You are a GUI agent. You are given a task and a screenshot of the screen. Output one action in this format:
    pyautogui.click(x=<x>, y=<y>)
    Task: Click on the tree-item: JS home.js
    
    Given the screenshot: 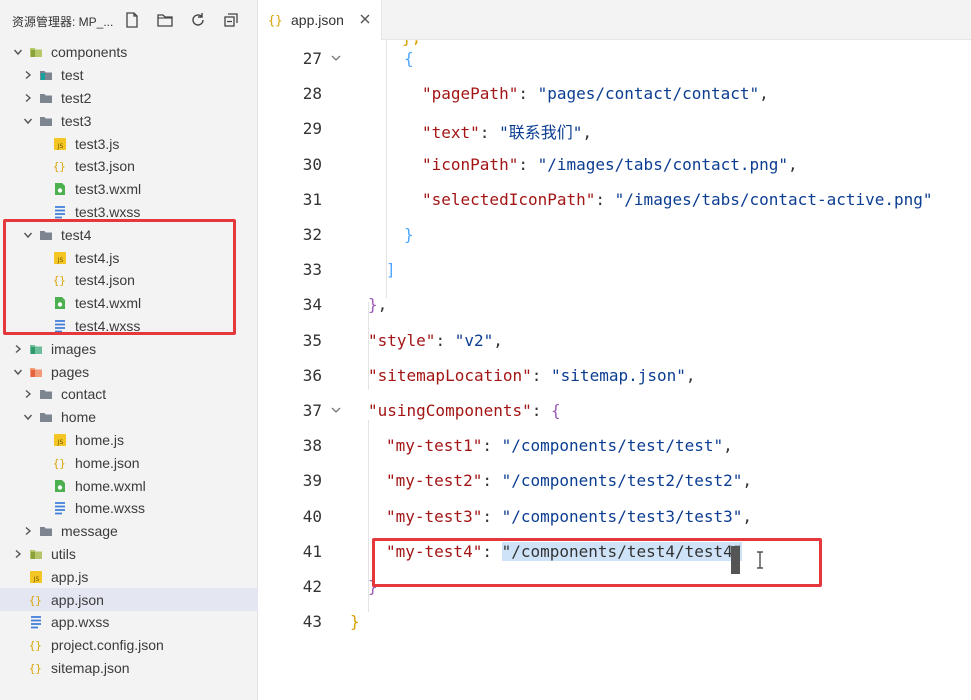 What is the action you would take?
    pyautogui.click(x=129, y=440)
    